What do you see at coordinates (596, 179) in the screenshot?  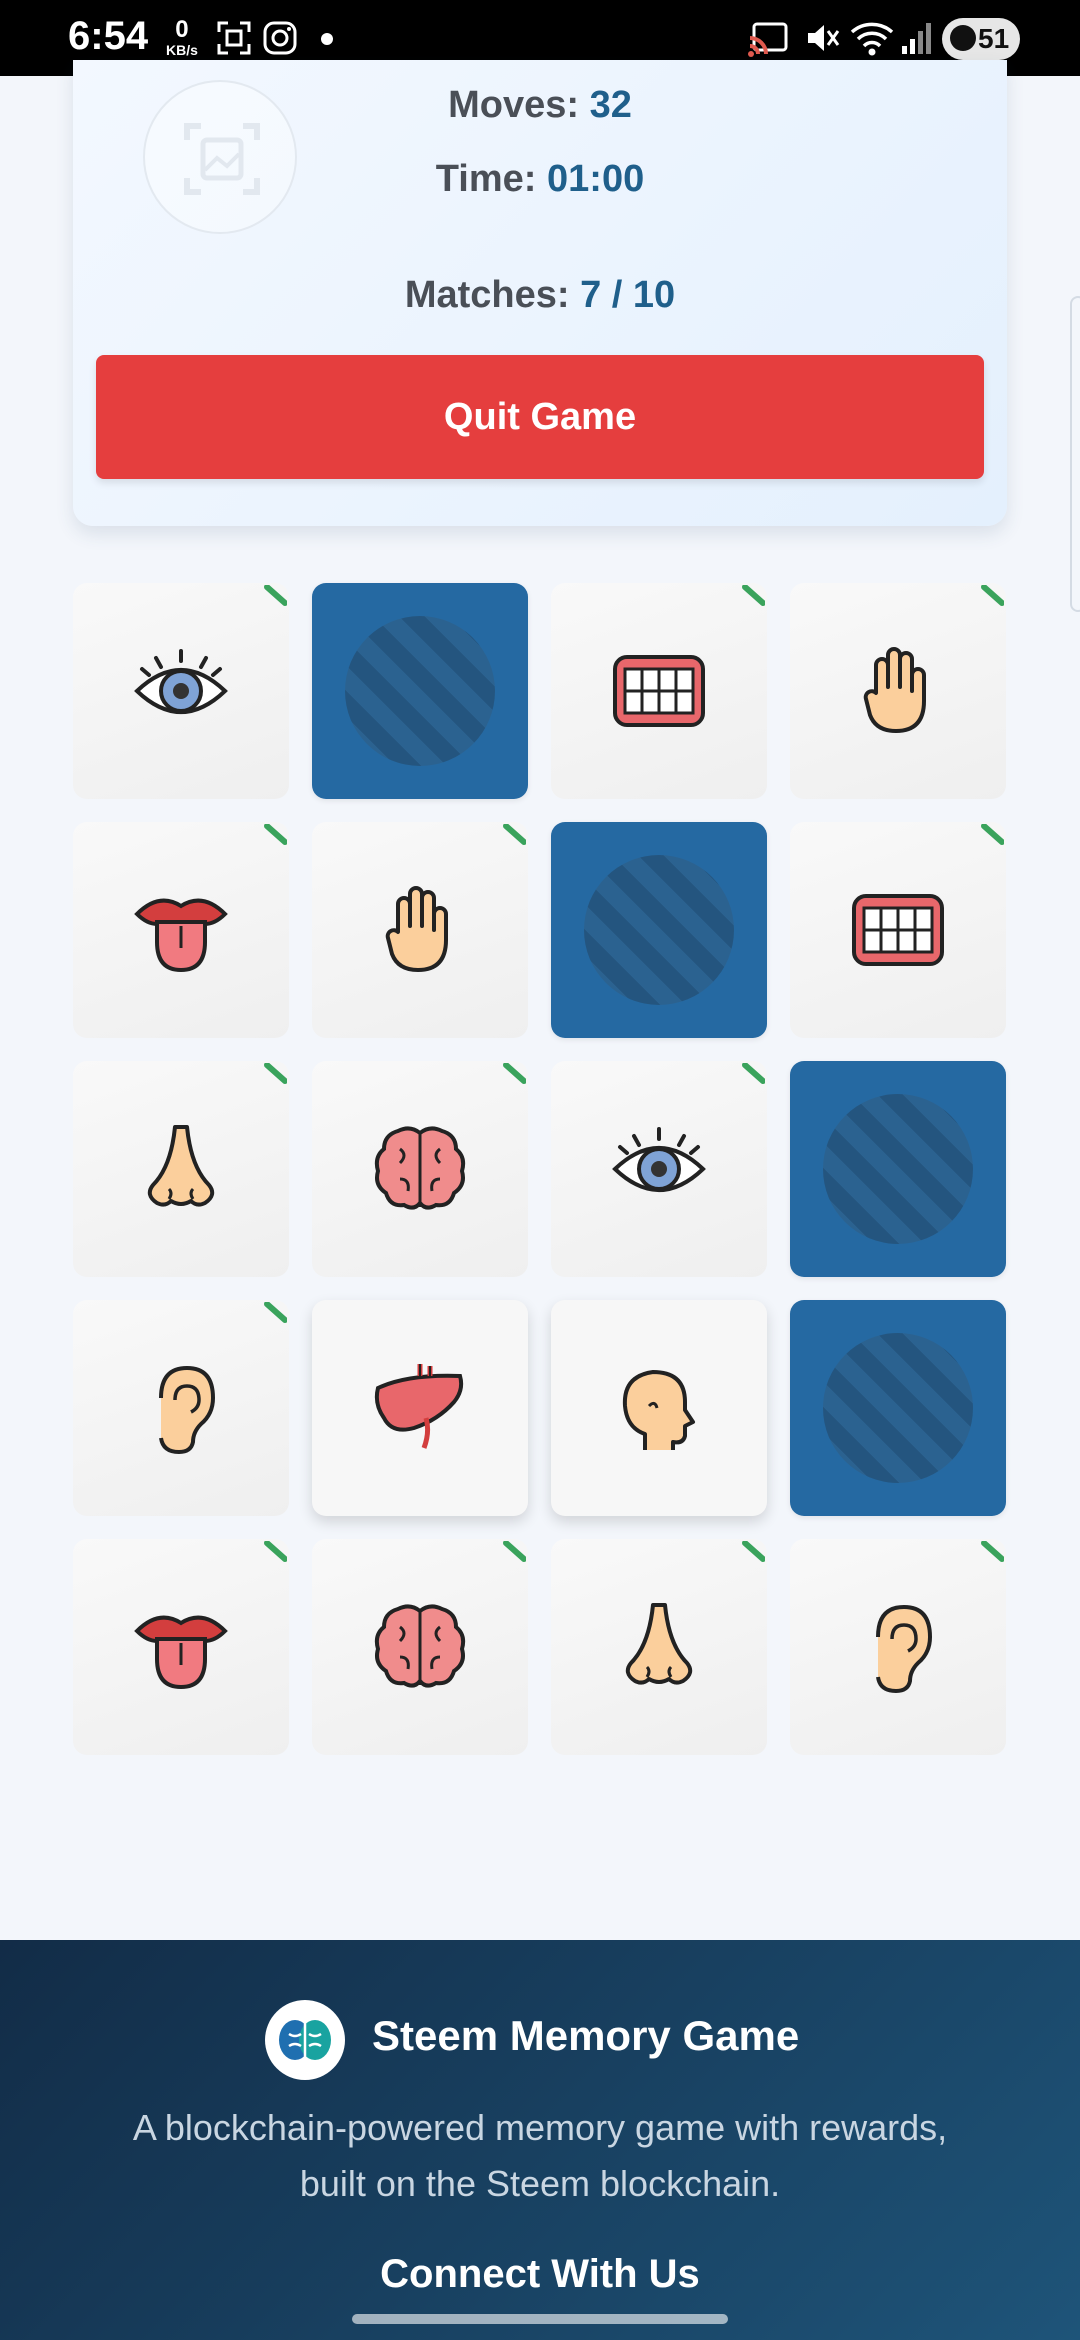 I see `time-value: 01:00` at bounding box center [596, 179].